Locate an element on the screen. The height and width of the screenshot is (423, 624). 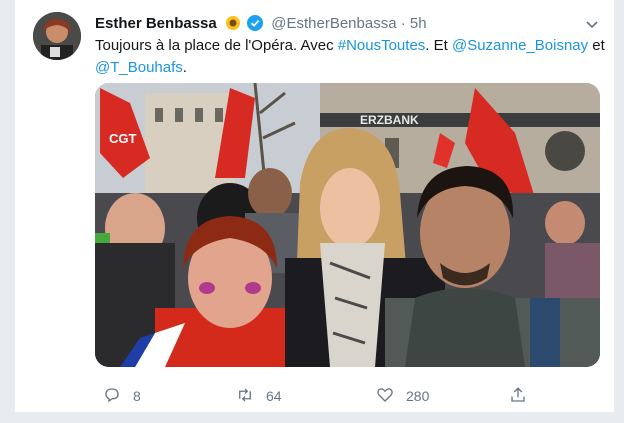
mention-link-bouhafs: @T_Bouhafs is located at coordinates (139, 67).